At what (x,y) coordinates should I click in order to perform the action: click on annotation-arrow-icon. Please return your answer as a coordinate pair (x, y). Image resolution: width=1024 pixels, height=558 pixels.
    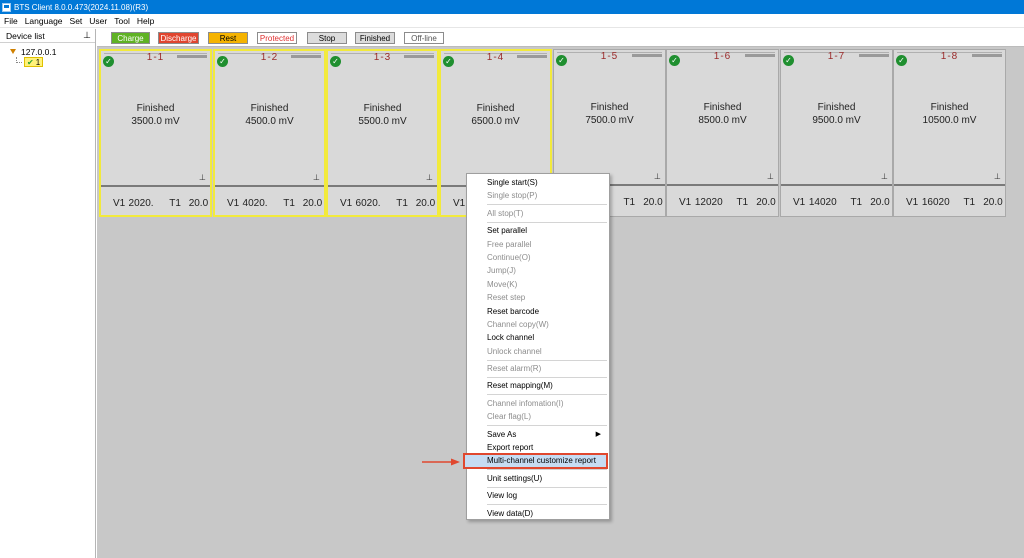
    Looking at the image, I should click on (441, 462).